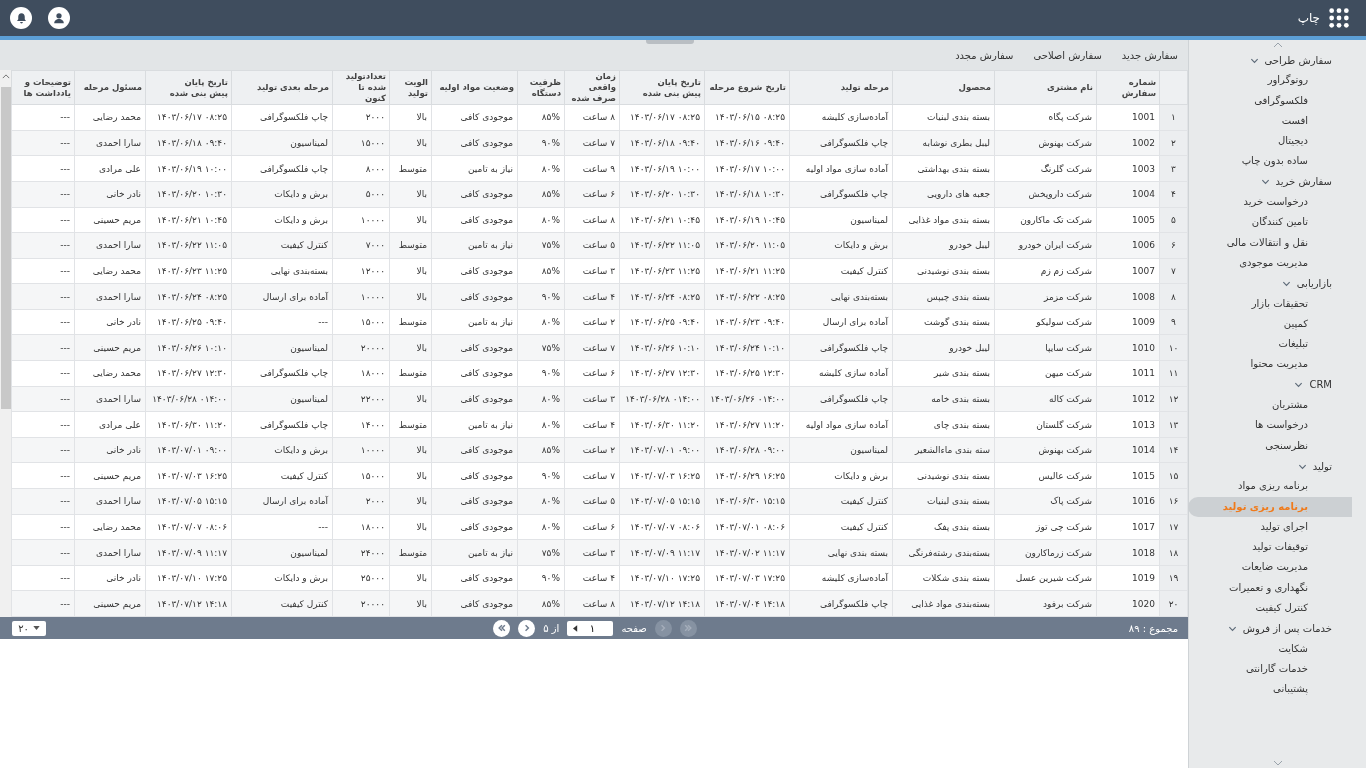 This screenshot has width=1366, height=768. I want to click on page-field: ۱, so click(590, 628).